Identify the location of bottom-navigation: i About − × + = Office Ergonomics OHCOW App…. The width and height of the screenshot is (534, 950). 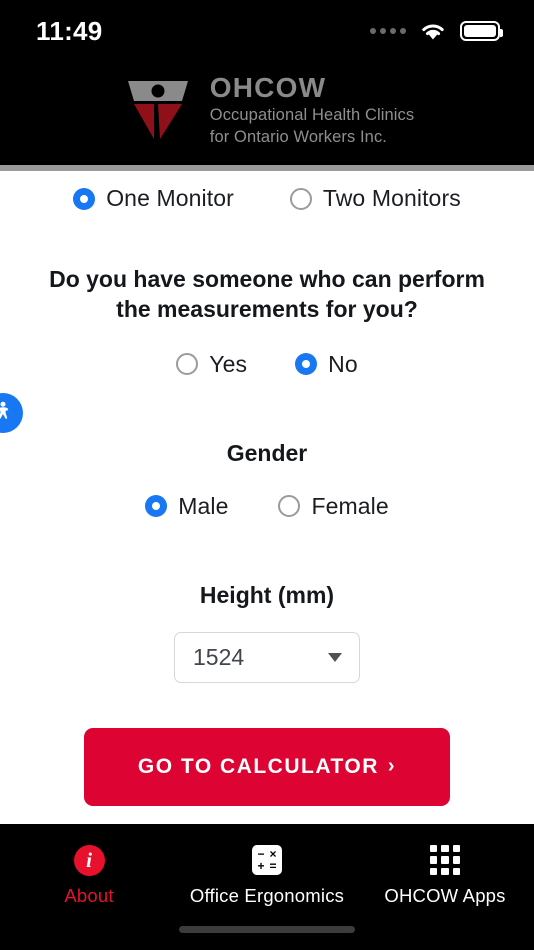
(267, 887).